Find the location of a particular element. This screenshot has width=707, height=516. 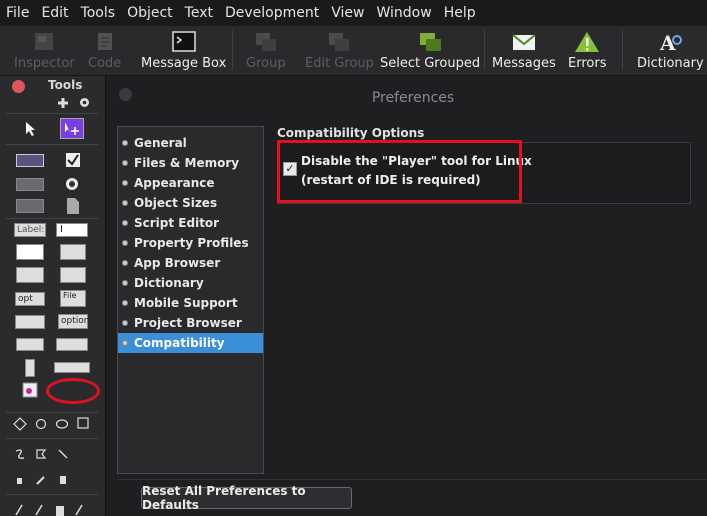

errors-button: Errors is located at coordinates (587, 52).